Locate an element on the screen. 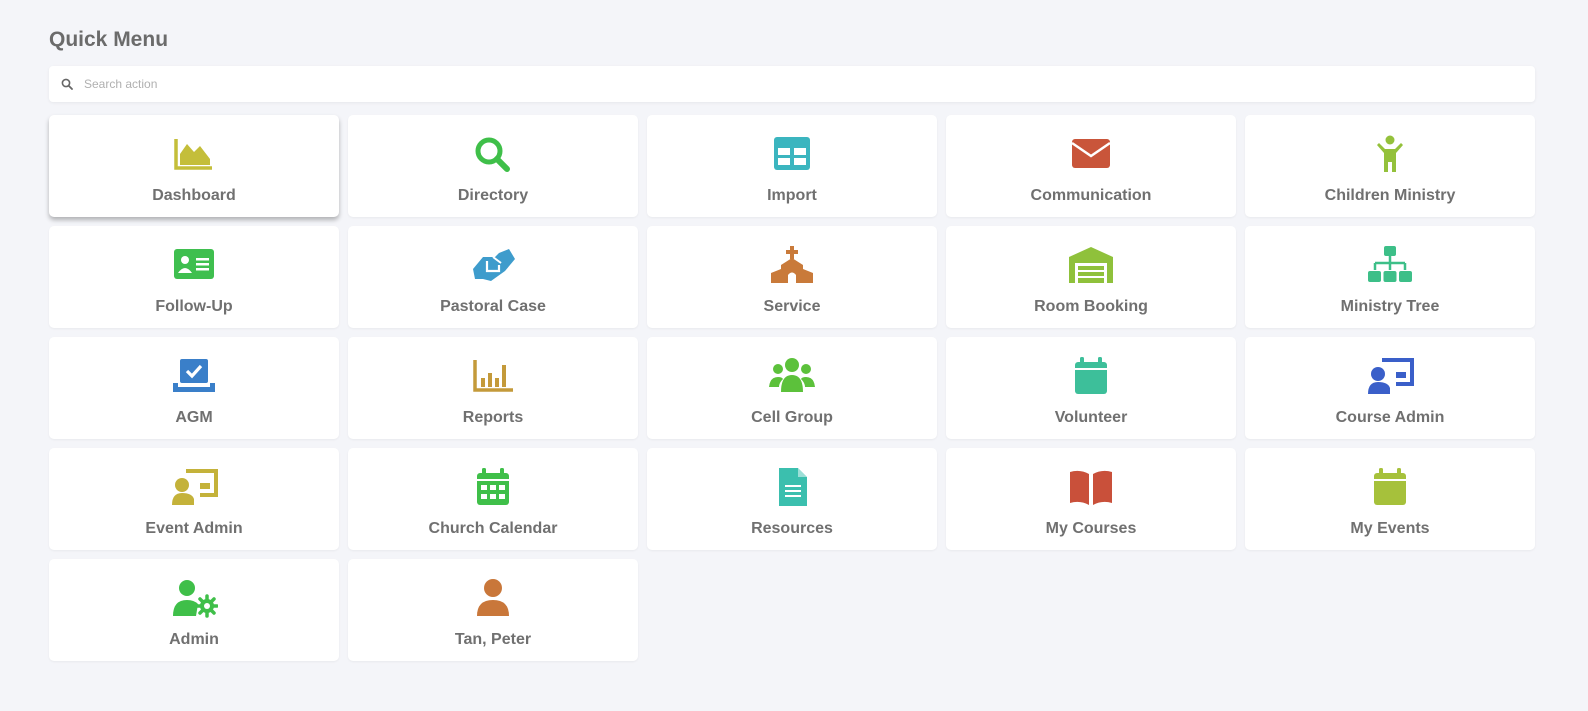  handshake-icon is located at coordinates (494, 265).